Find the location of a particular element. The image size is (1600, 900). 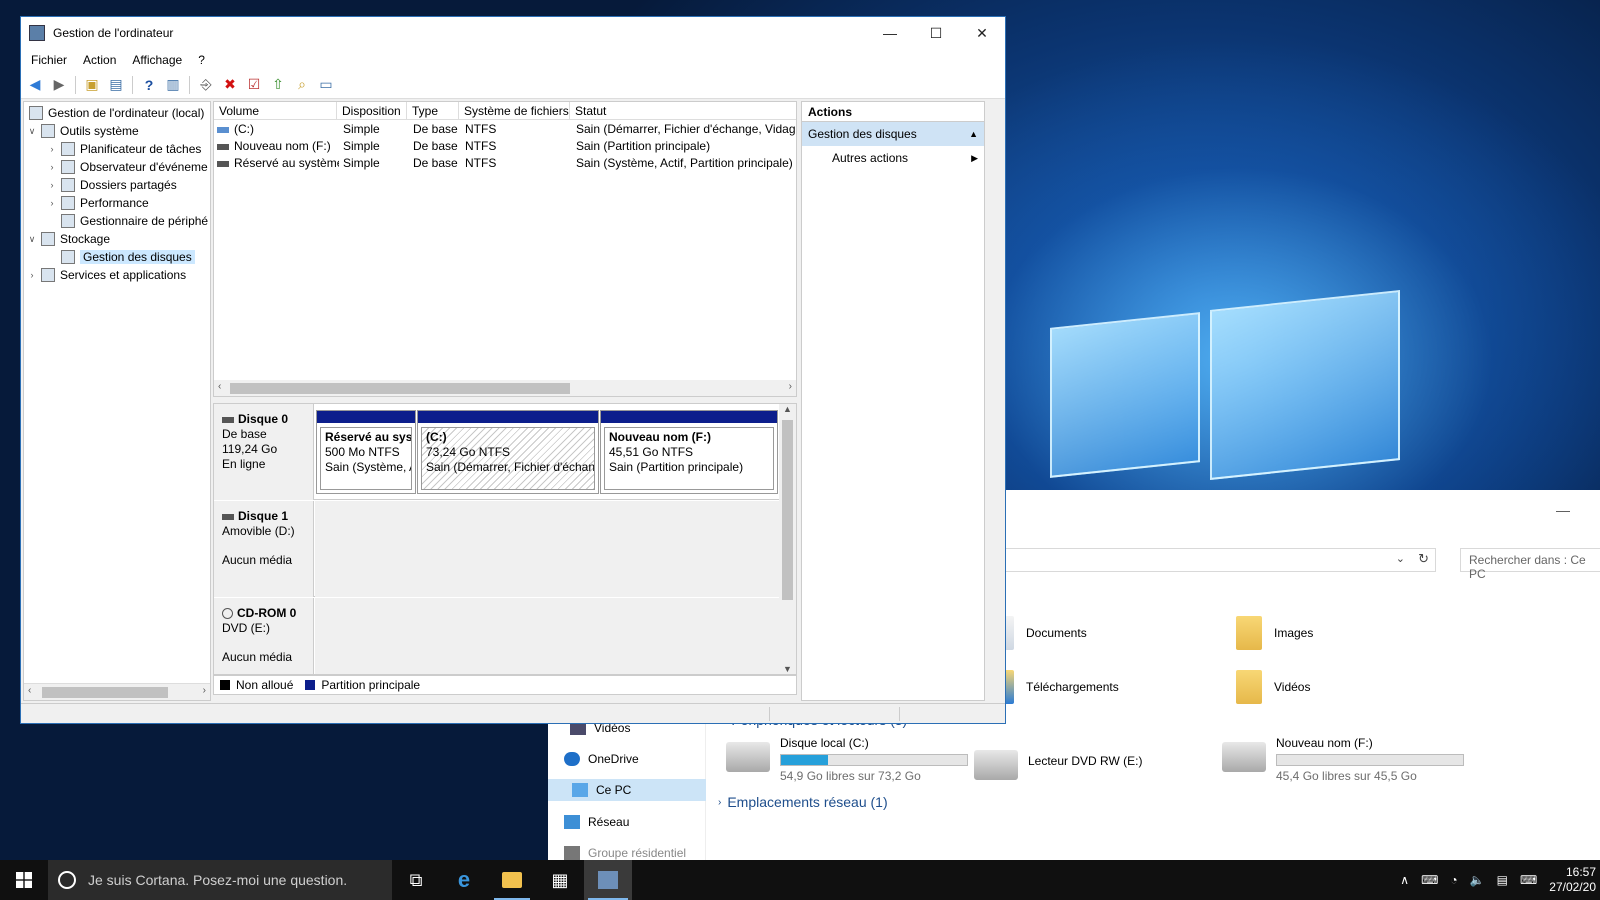

computer-management-taskbar-button is located at coordinates (608, 880).